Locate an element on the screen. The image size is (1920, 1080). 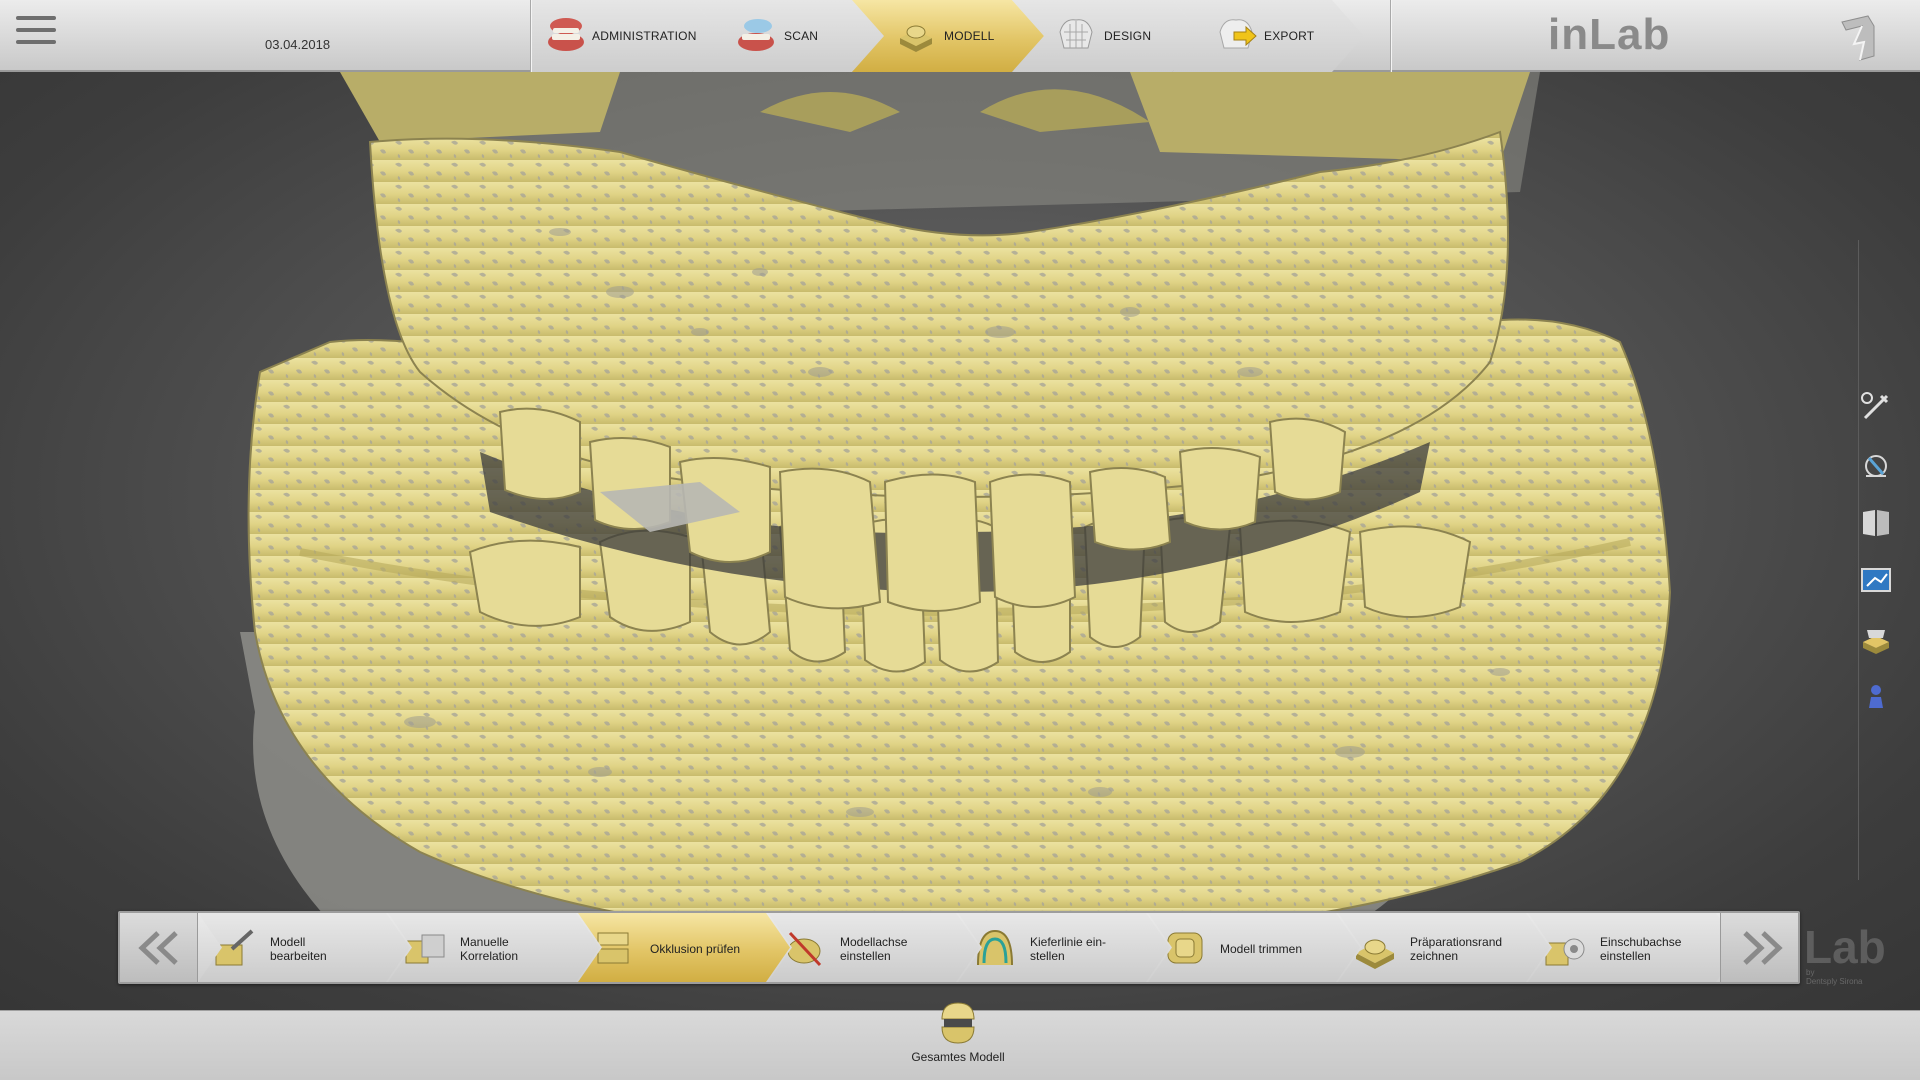
phase-label: EXPORT is located at coordinates (1289, 36).